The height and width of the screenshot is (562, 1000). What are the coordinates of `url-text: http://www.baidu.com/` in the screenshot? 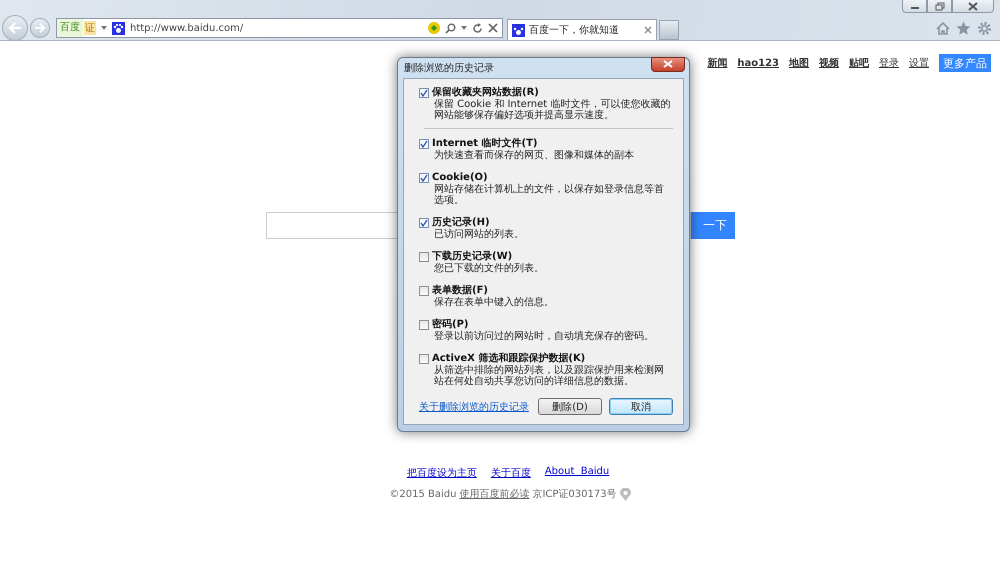 It's located at (187, 28).